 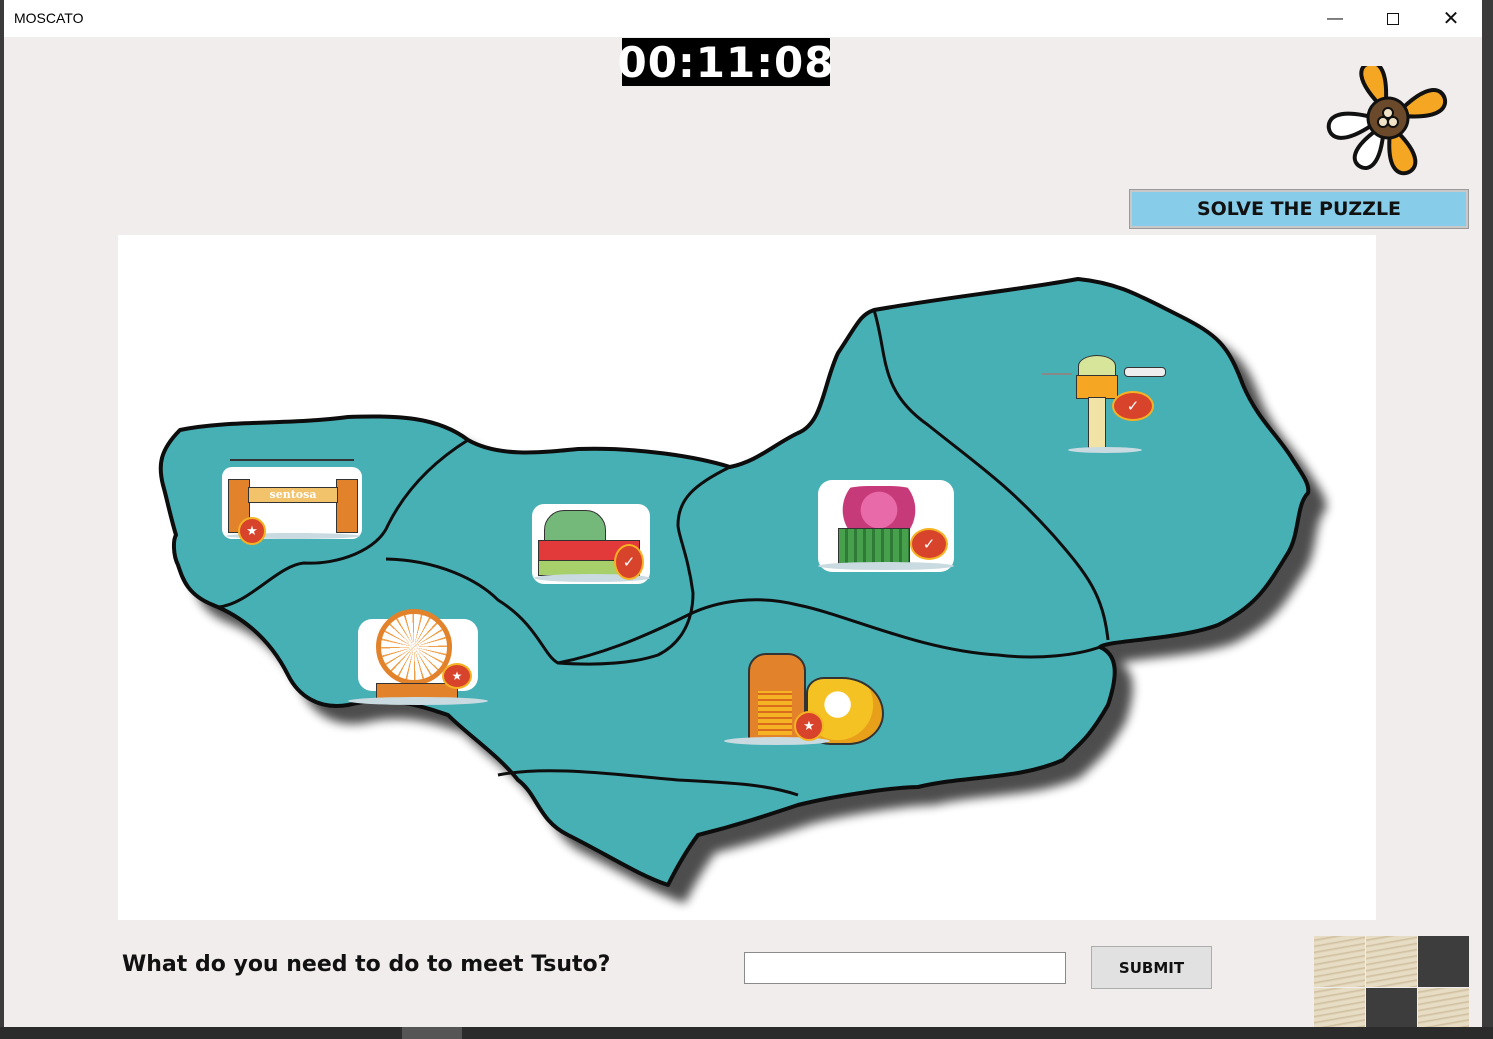 I want to click on close-button: ✕, so click(x=1451, y=18).